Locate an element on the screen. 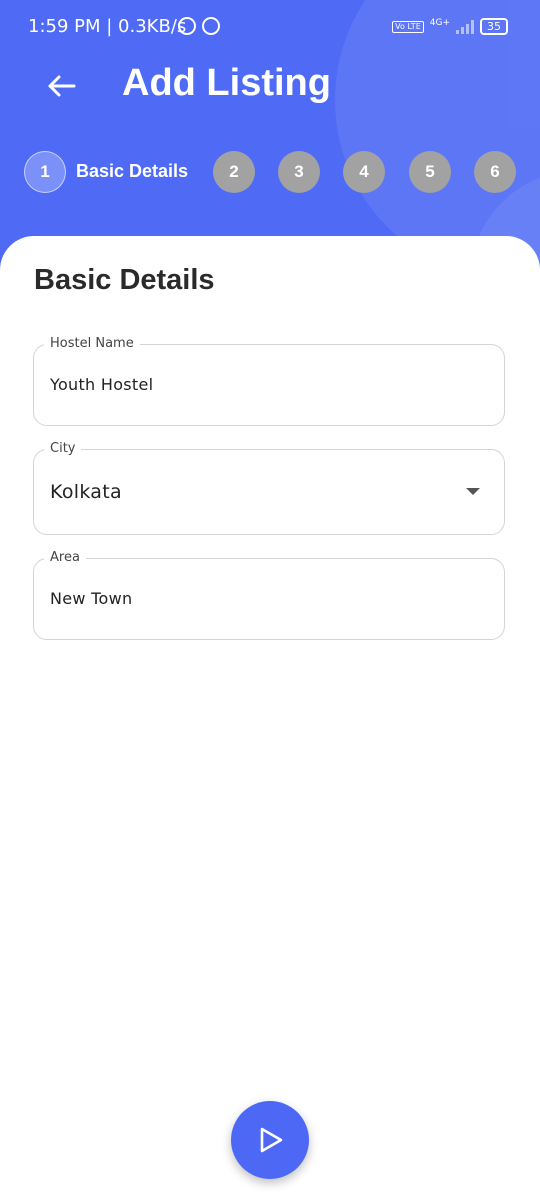  status-icons is located at coordinates (199, 26).